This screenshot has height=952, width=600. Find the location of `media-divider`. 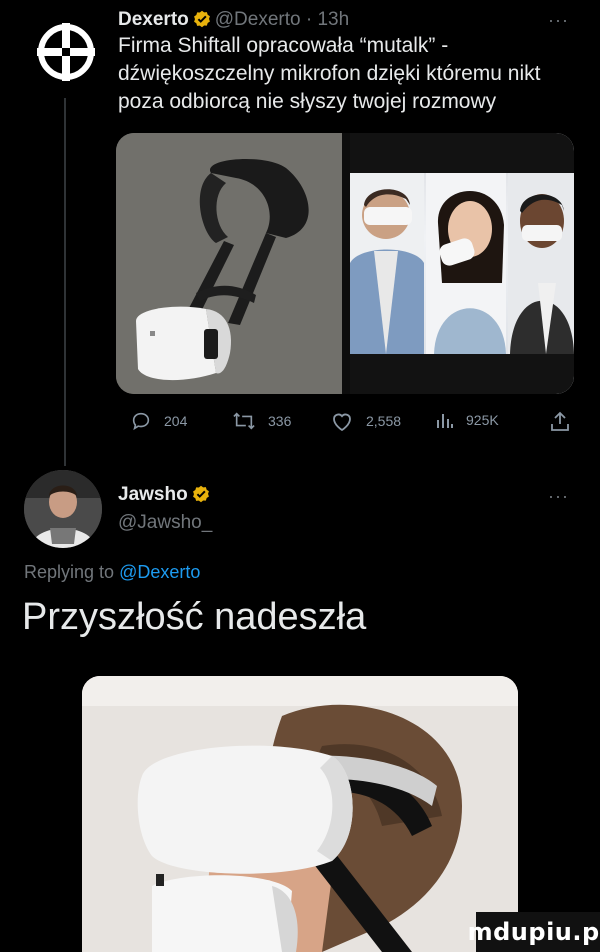

media-divider is located at coordinates (346, 263).